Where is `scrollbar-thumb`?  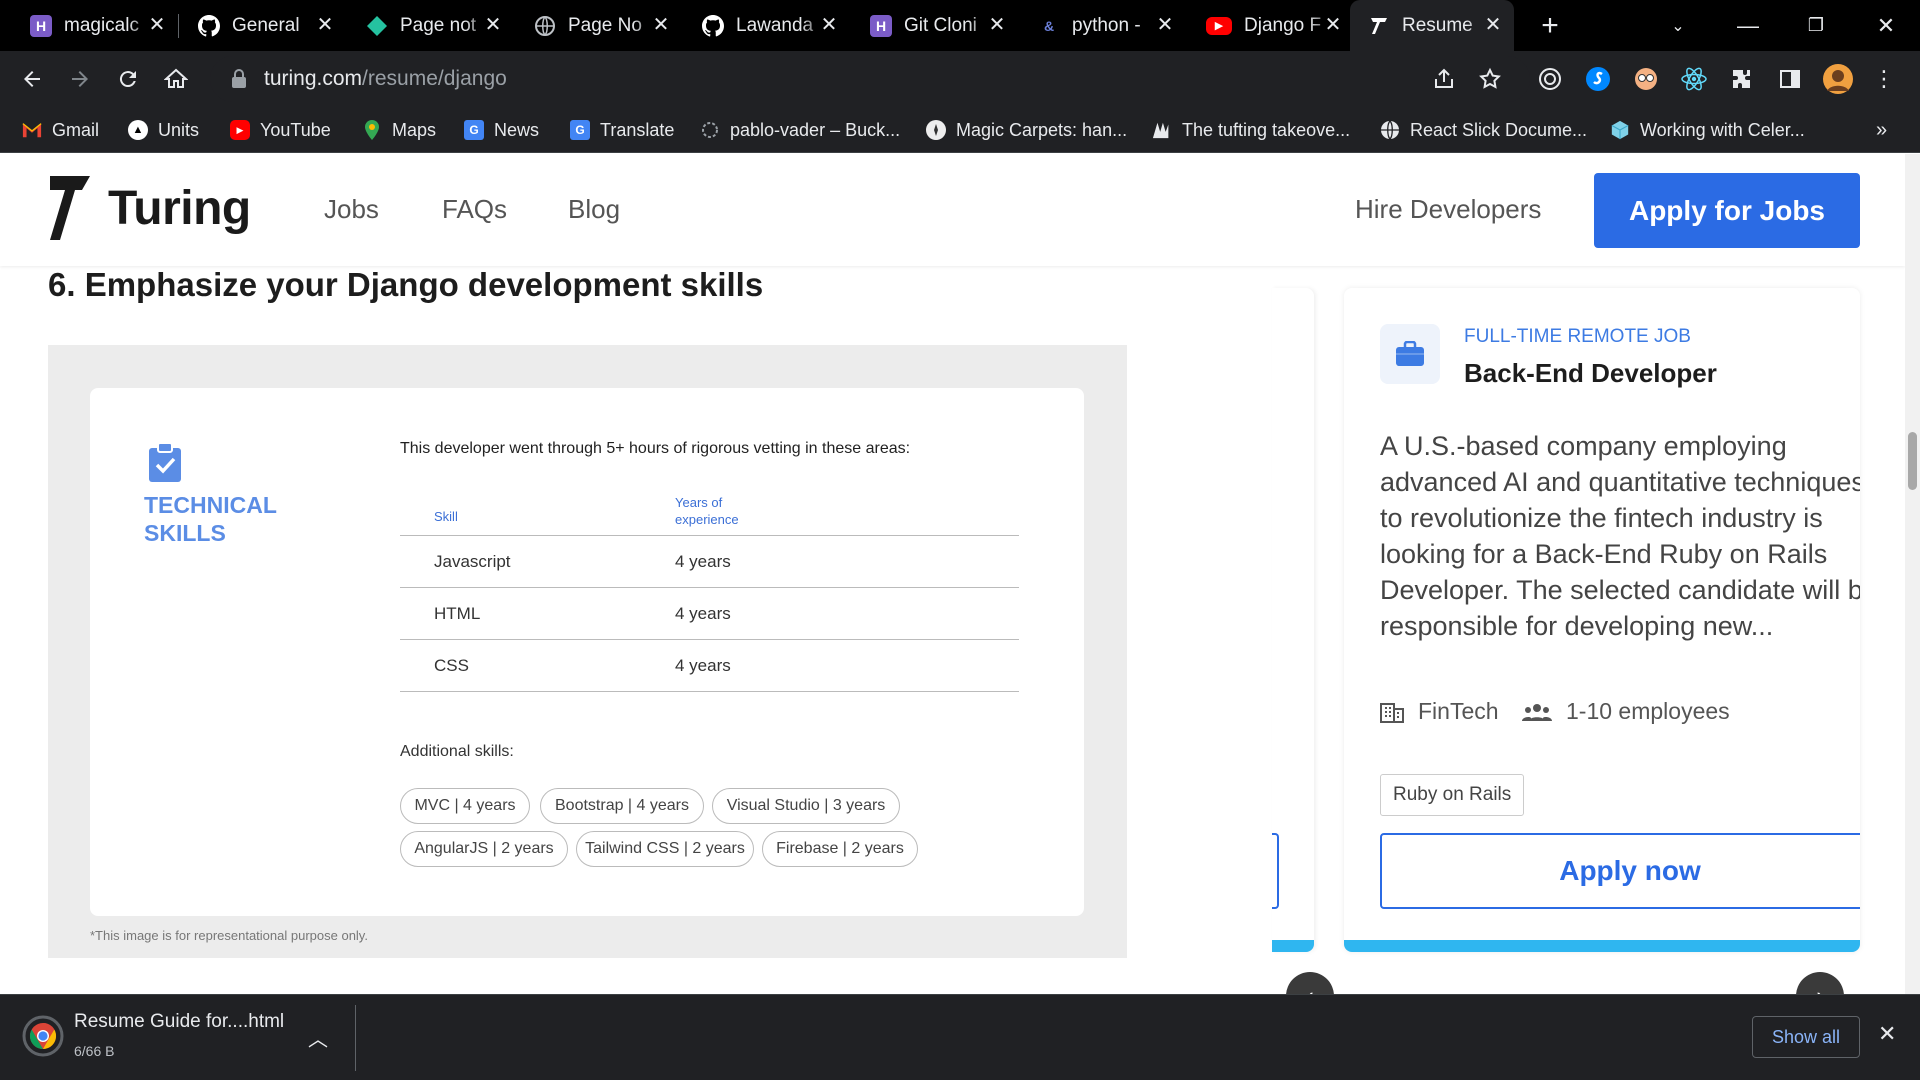
scrollbar-thumb is located at coordinates (1912, 461).